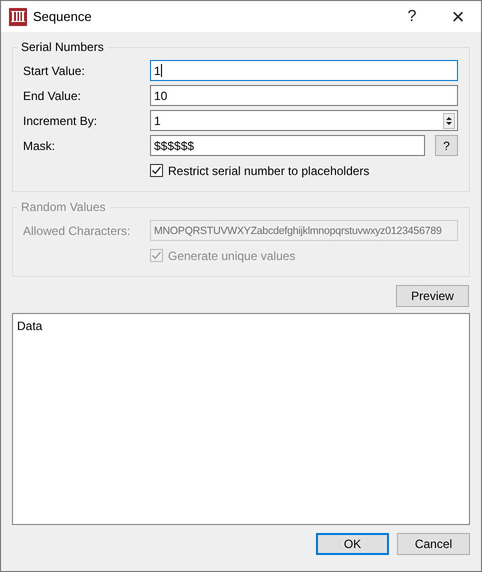 This screenshot has width=482, height=572. Describe the element at coordinates (62, 47) in the screenshot. I see `group-title: Serial Numbers` at that location.